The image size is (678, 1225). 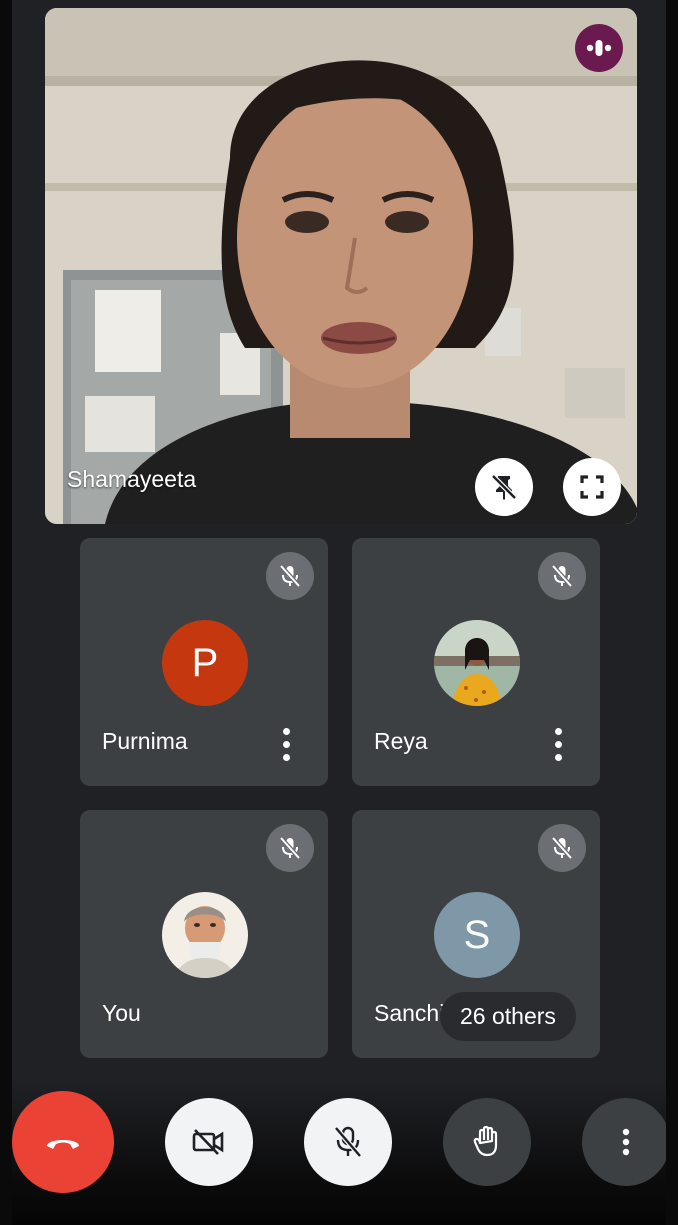 I want to click on fullscreen-button, so click(x=592, y=487).